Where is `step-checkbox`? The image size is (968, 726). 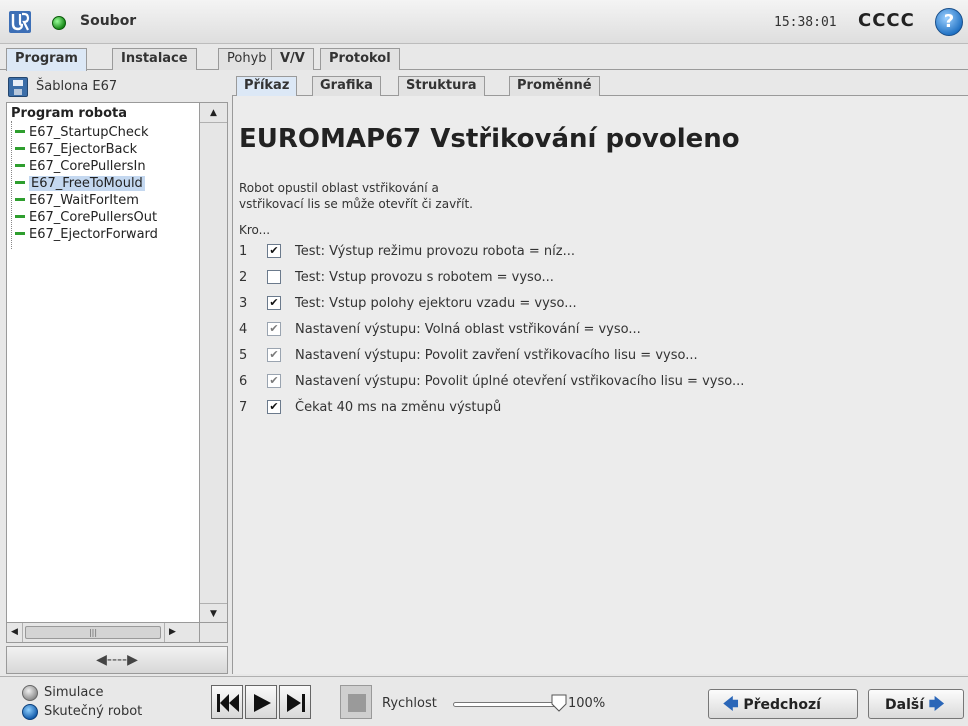 step-checkbox is located at coordinates (274, 276).